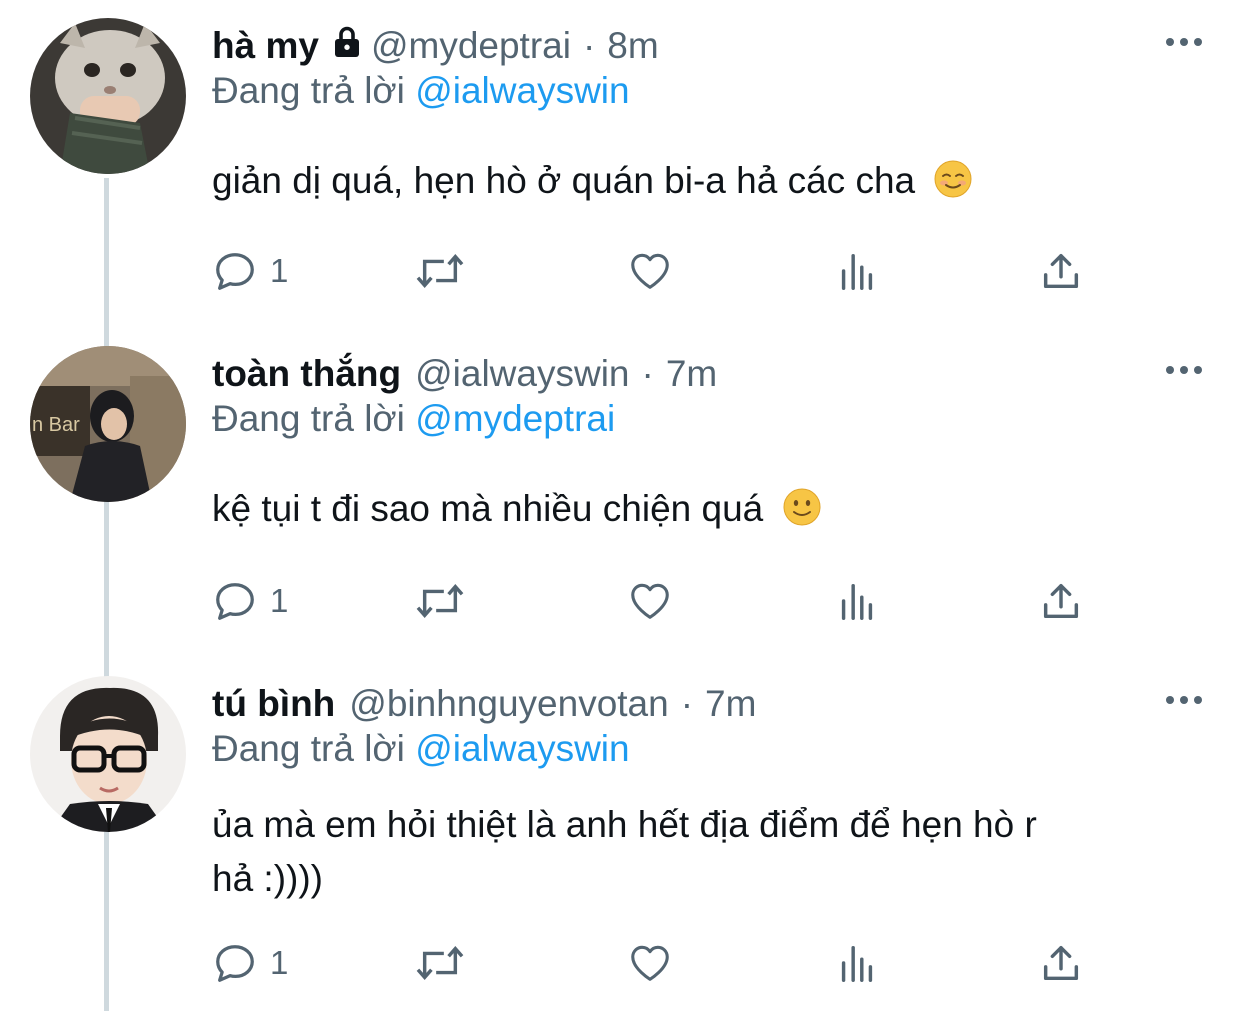 This screenshot has width=1242, height=1011. What do you see at coordinates (488, 508) in the screenshot?
I see `tweet-text-content: kệ tụi t đi sao mà nhiều chiện quá` at bounding box center [488, 508].